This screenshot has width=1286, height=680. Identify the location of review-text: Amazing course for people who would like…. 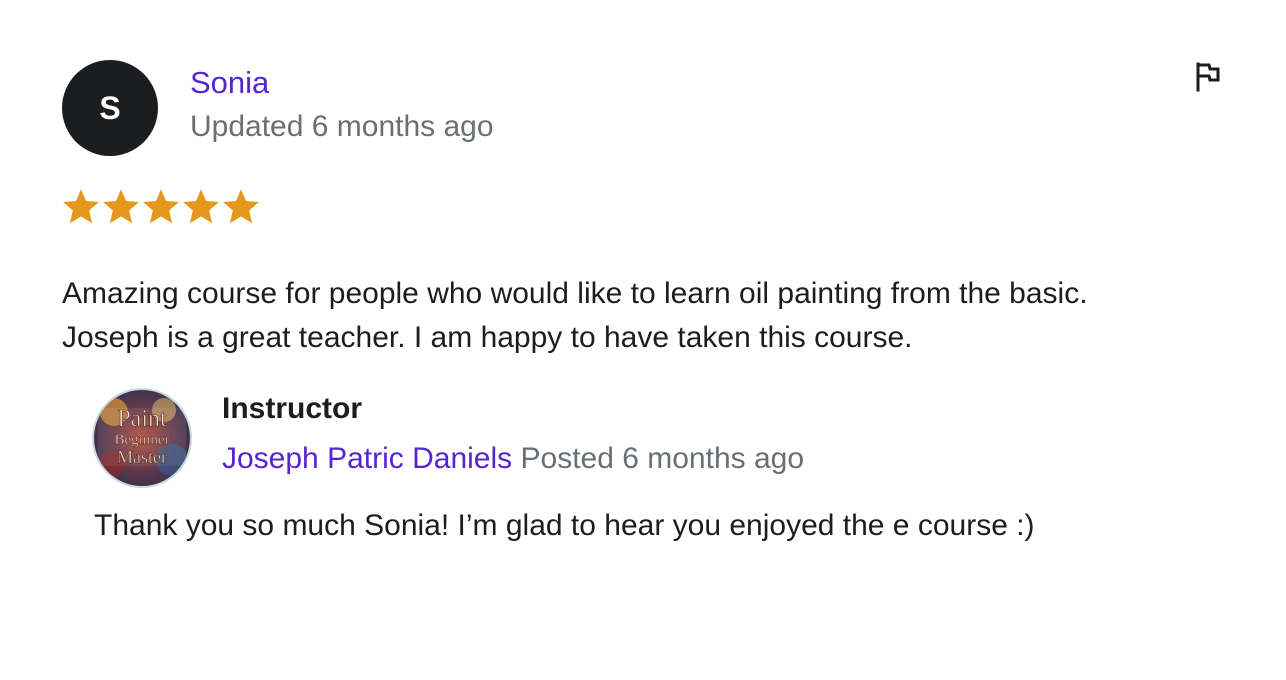
(647, 316).